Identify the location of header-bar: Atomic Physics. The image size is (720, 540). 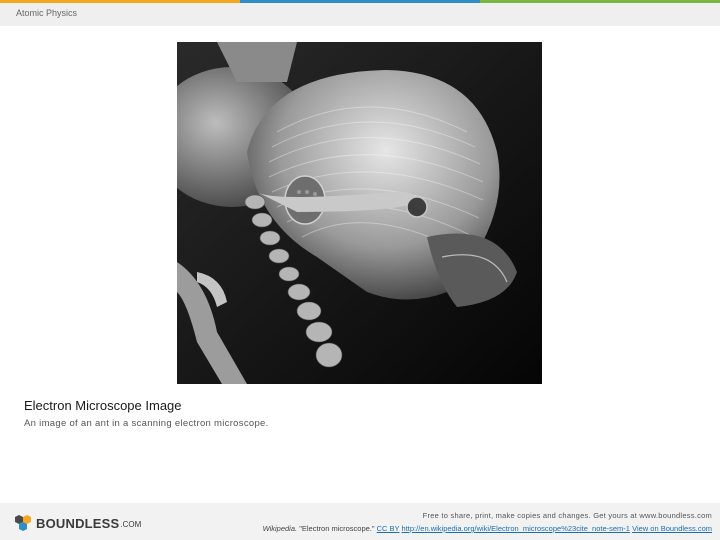
(360, 13).